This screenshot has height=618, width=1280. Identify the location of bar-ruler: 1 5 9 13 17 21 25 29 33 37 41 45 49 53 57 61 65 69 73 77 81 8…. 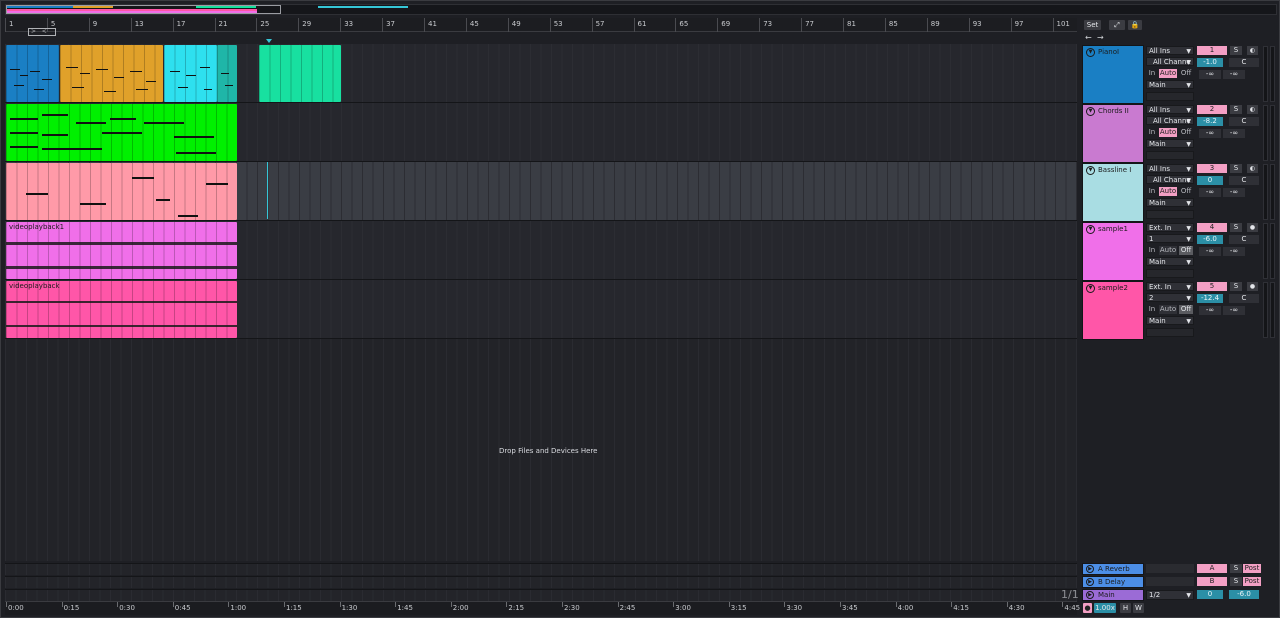
(541, 25).